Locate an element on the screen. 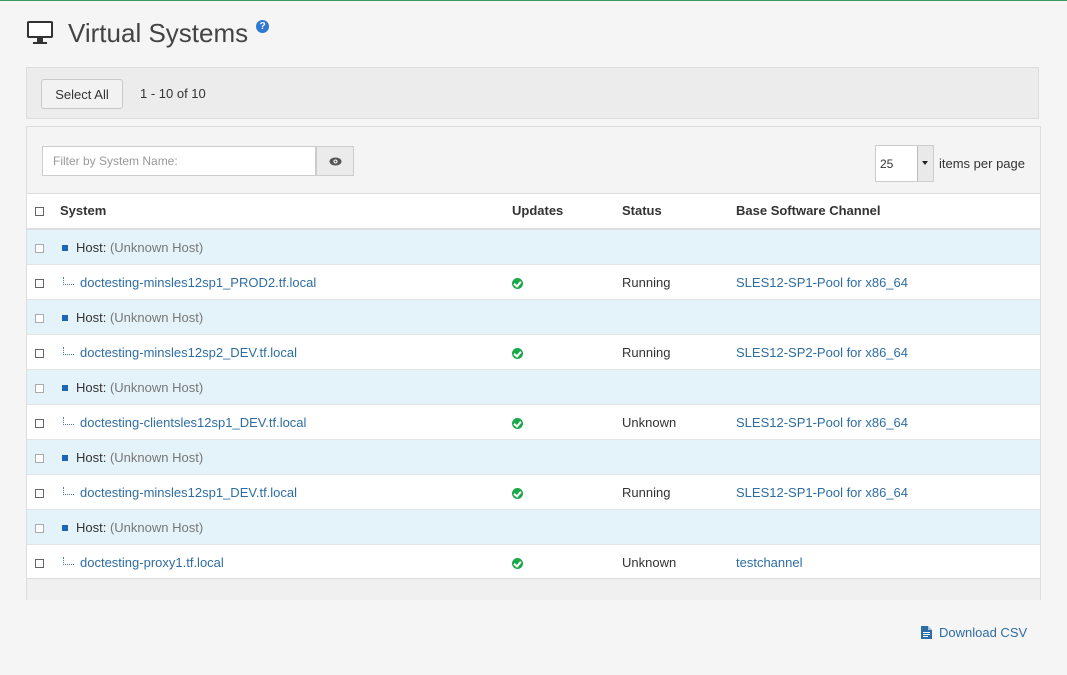 The image size is (1067, 675). system-cell: doctesting-proxy1.tf.local is located at coordinates (286, 562).